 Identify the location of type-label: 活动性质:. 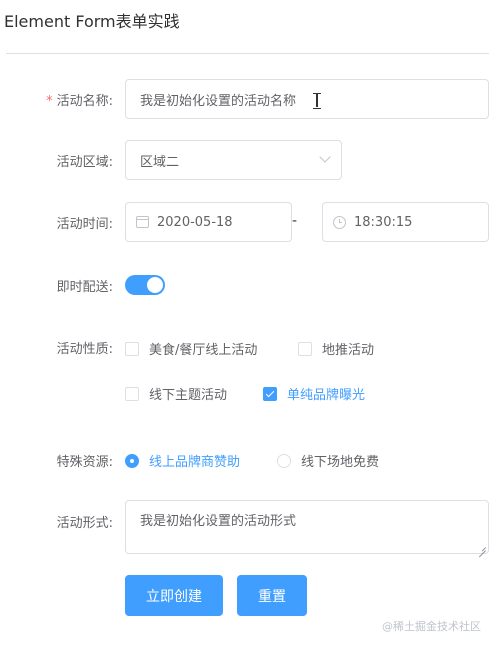
(84, 349).